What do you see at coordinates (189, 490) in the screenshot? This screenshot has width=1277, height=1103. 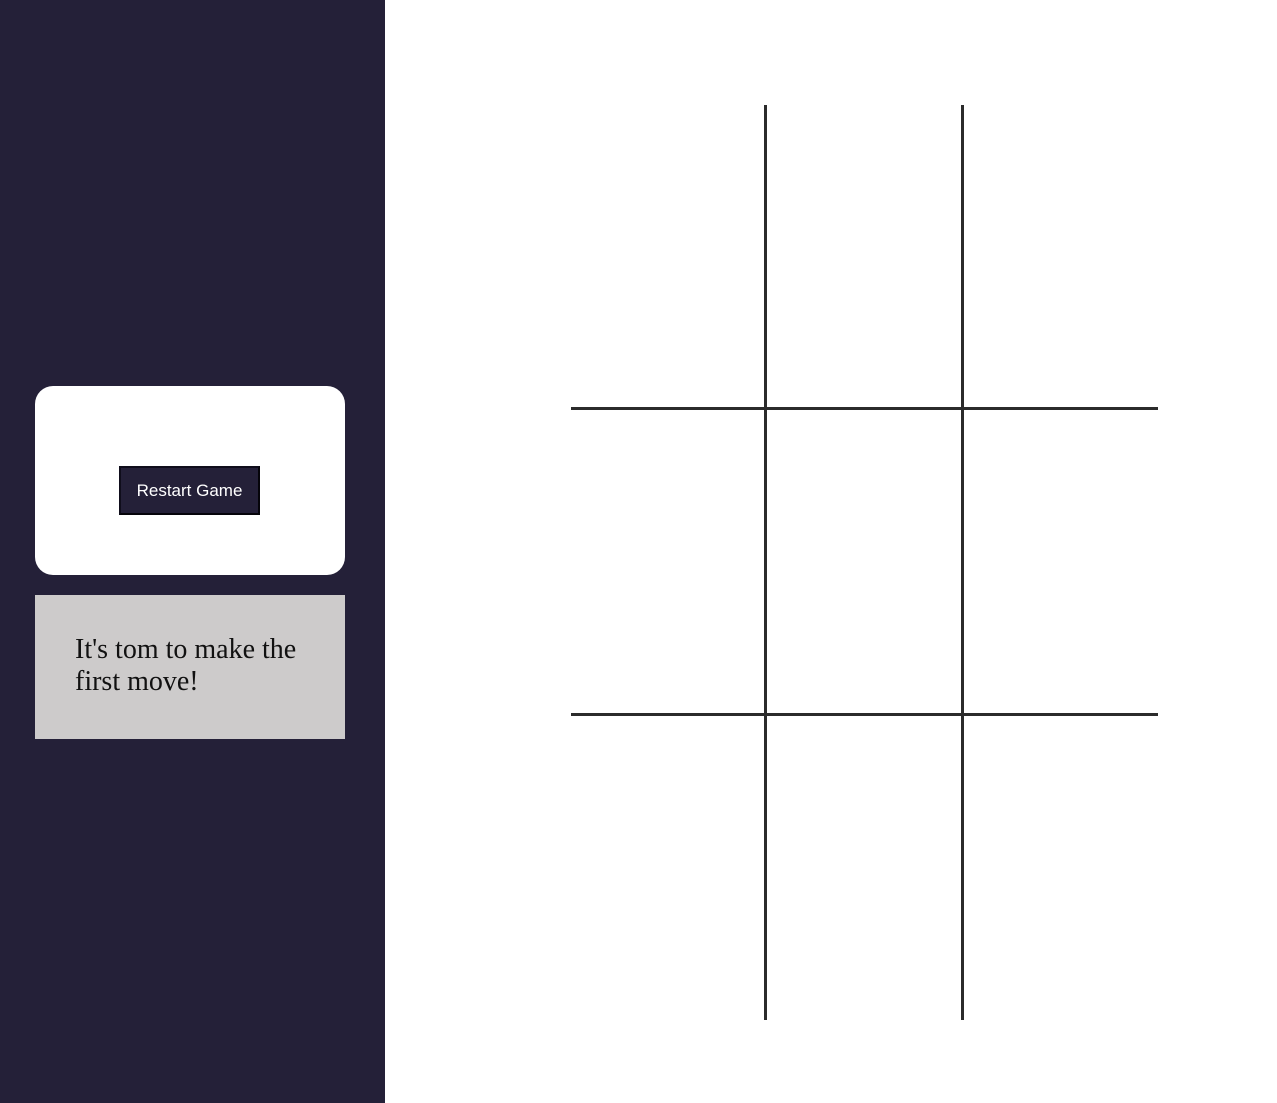 I see `restart-game-button: Restart Game` at bounding box center [189, 490].